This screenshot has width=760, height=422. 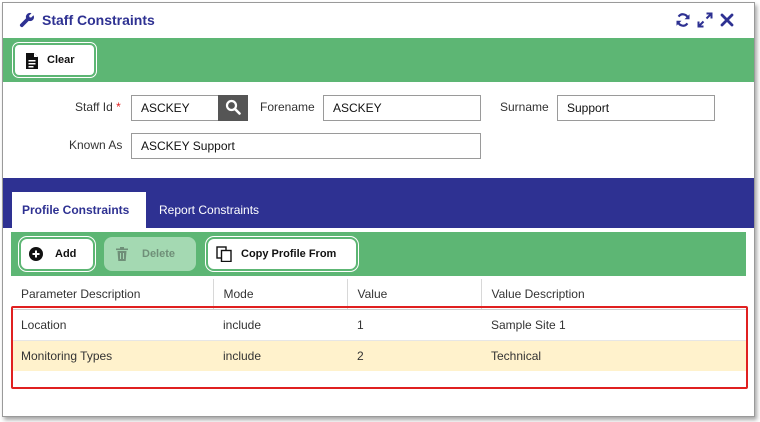 I want to click on copy-profile-from-button: Copy Profile From, so click(x=282, y=254).